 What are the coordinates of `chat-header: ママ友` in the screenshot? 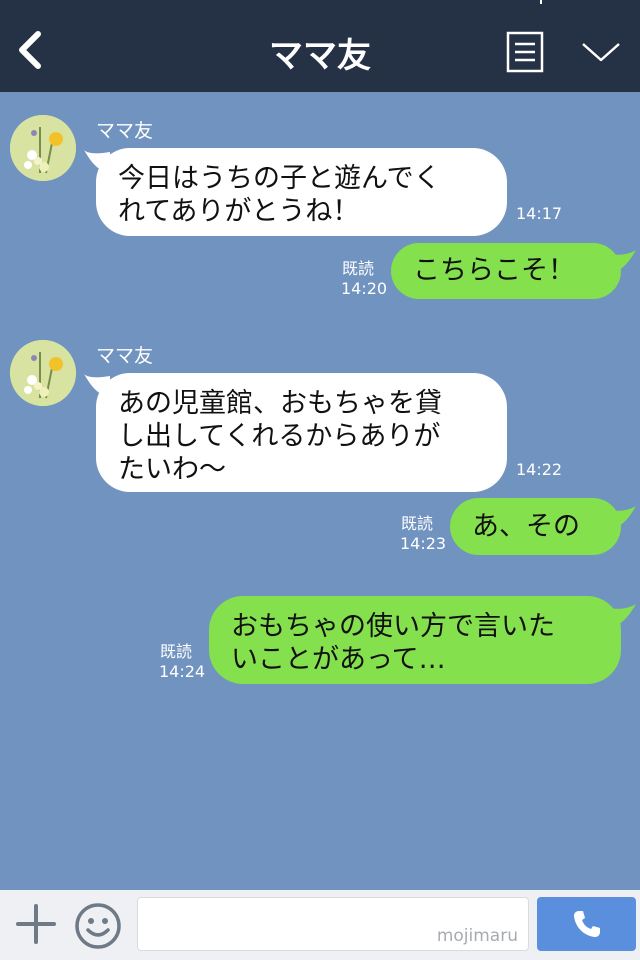 It's located at (320, 46).